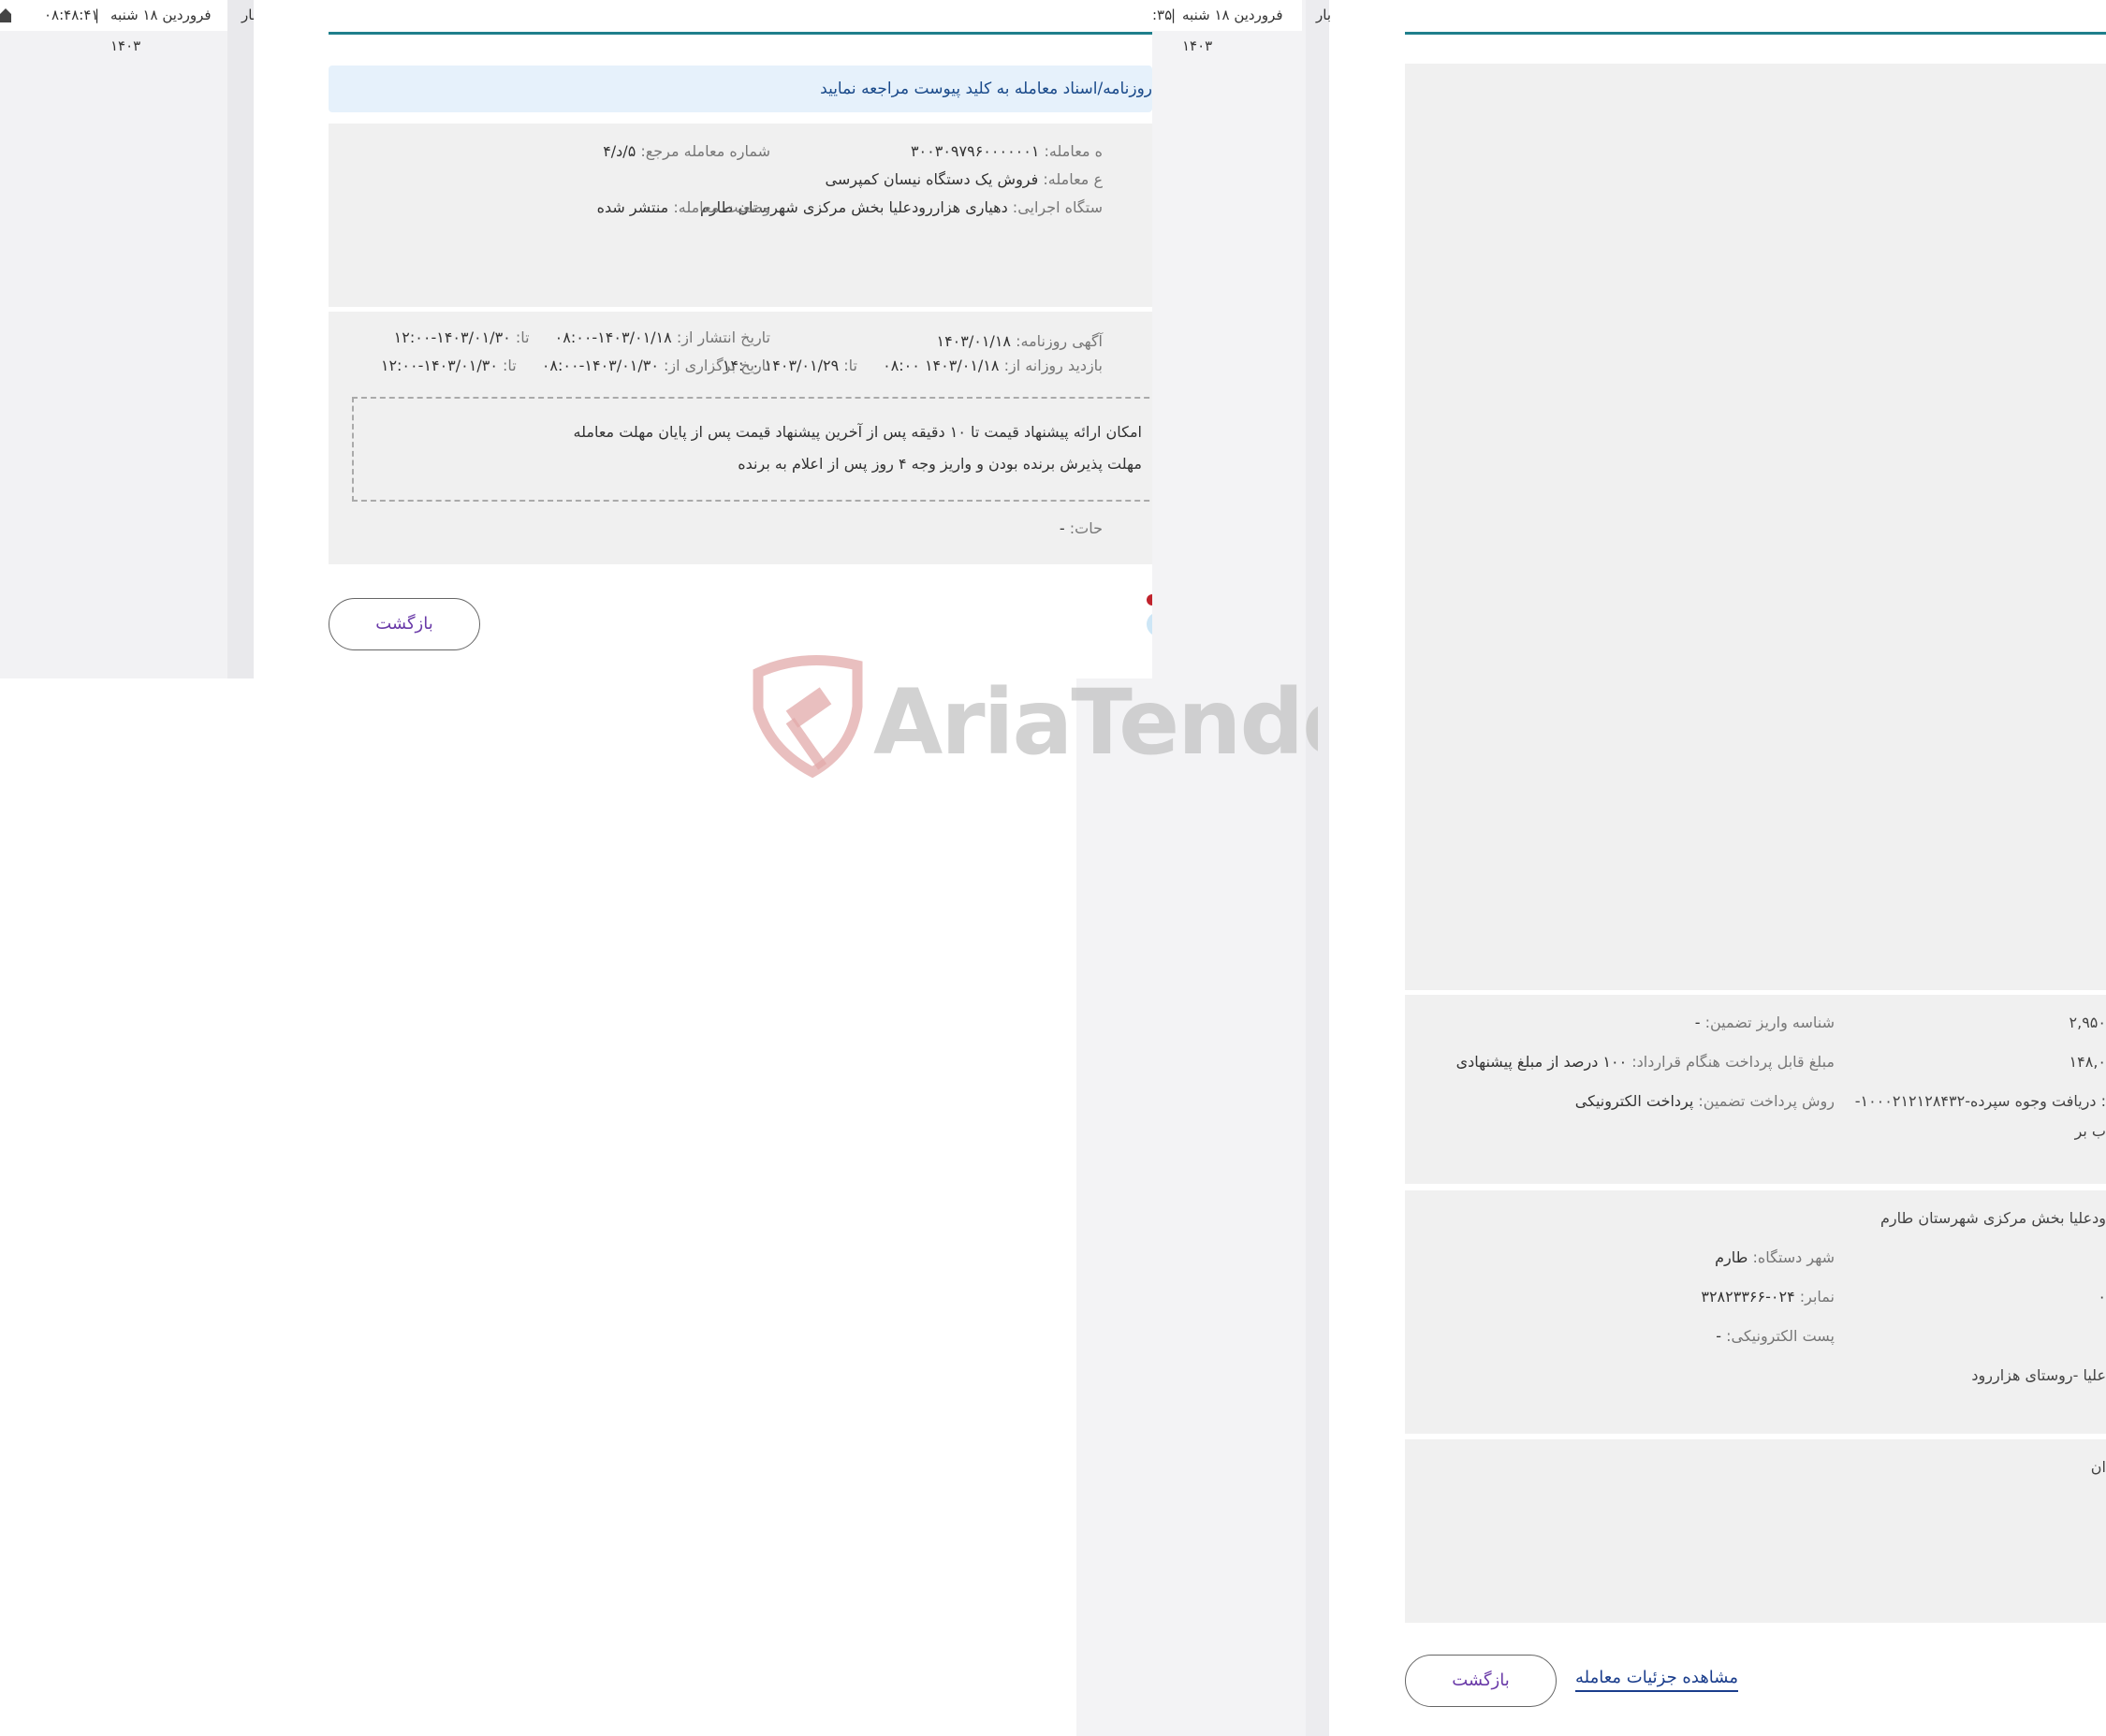  Describe the element at coordinates (1324, 15) in the screenshot. I see `panel1-cut-label: بار` at that location.